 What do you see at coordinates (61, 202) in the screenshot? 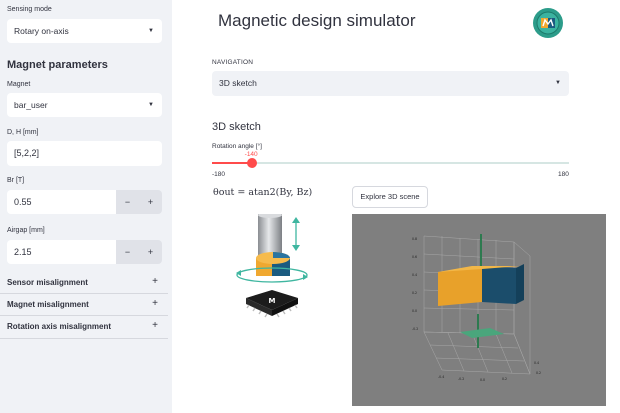
I see `br-input: 0.55` at bounding box center [61, 202].